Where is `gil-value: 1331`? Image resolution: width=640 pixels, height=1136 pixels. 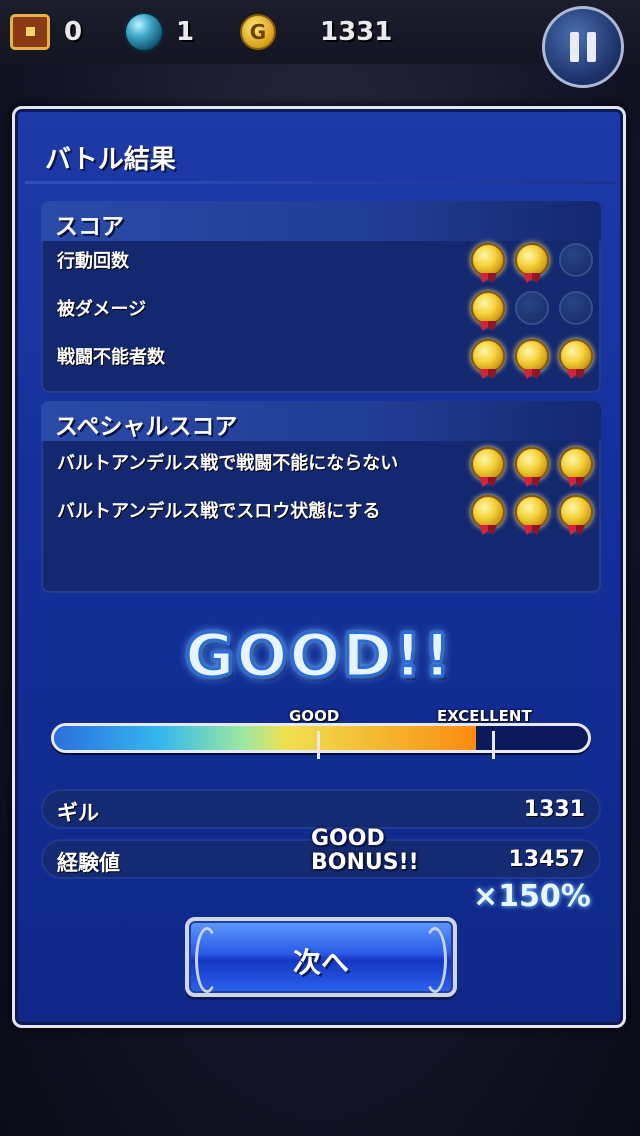 gil-value: 1331 is located at coordinates (554, 809).